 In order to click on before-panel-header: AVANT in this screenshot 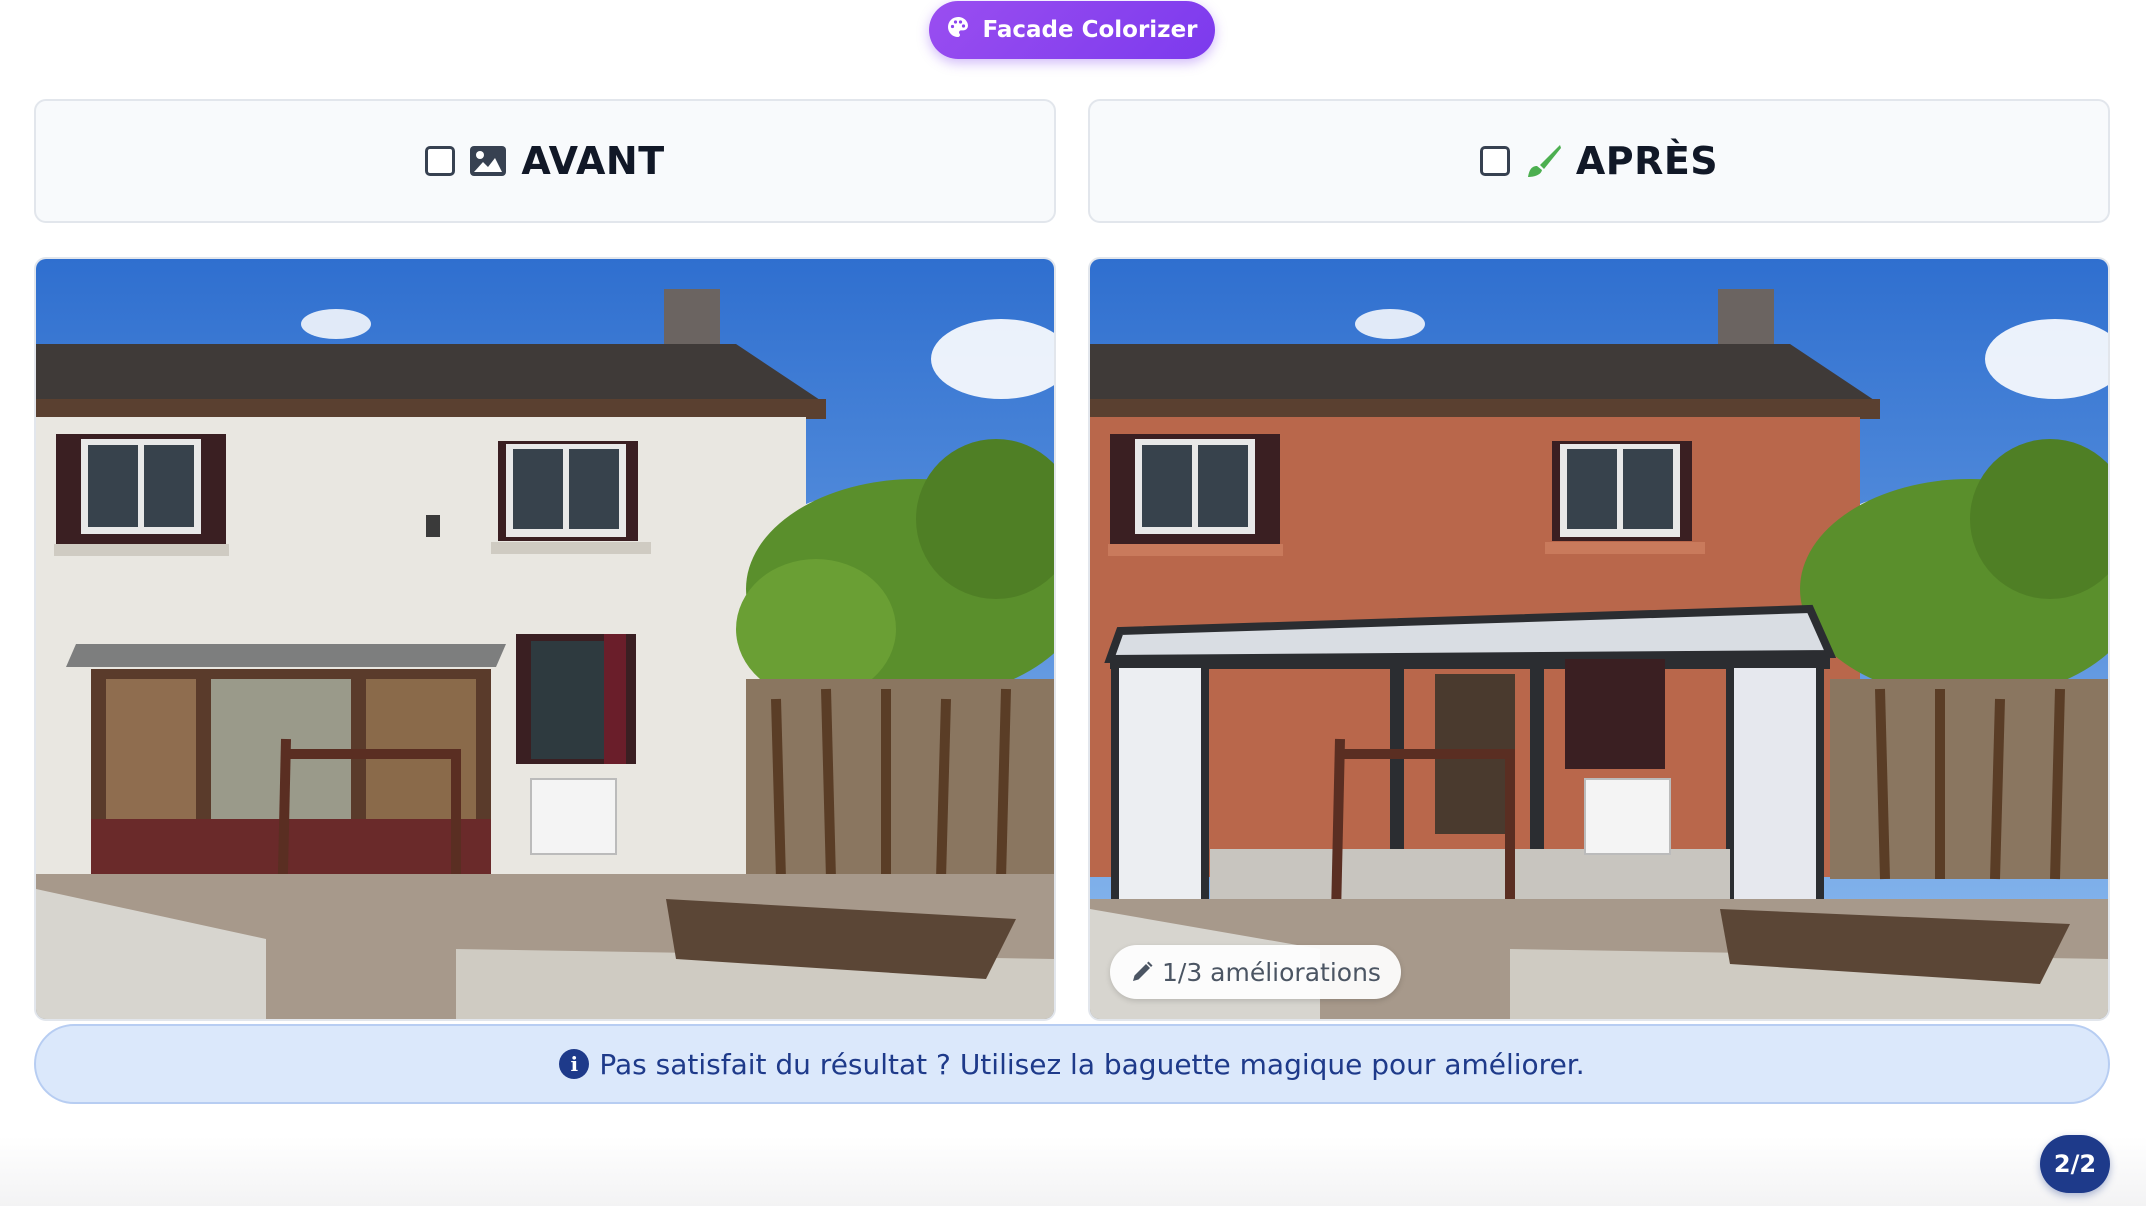, I will do `click(545, 161)`.